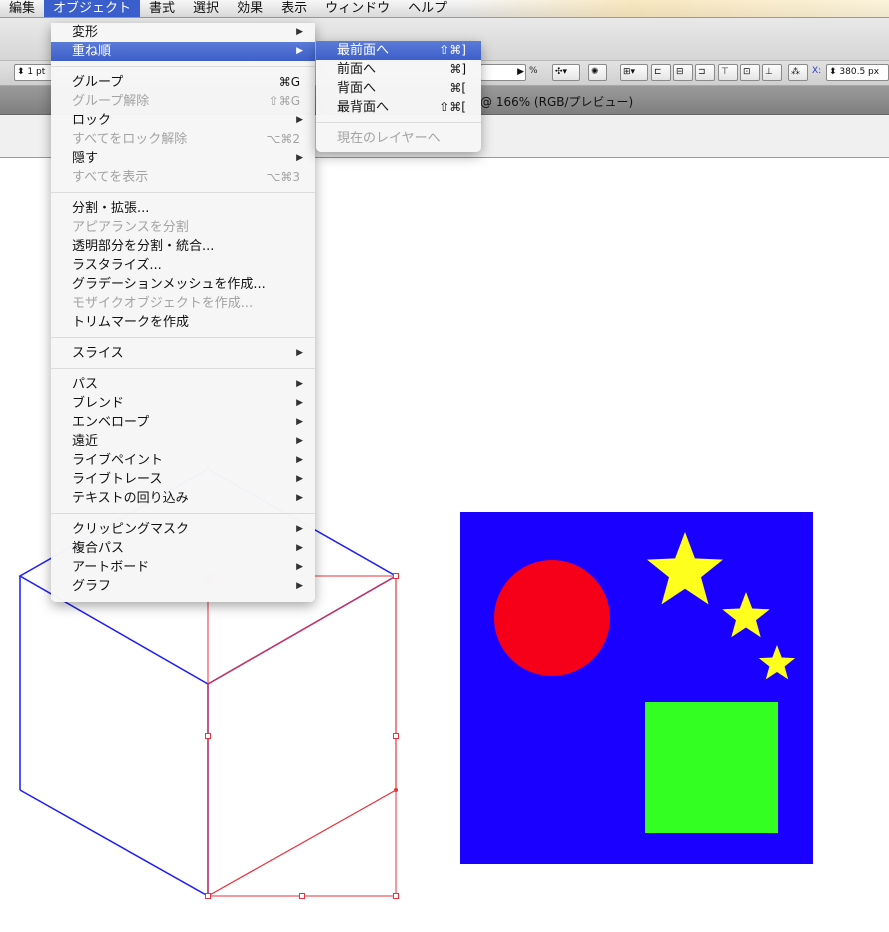 The height and width of the screenshot is (932, 889). Describe the element at coordinates (680, 72) in the screenshot. I see `align-center-icon: ⊟` at that location.